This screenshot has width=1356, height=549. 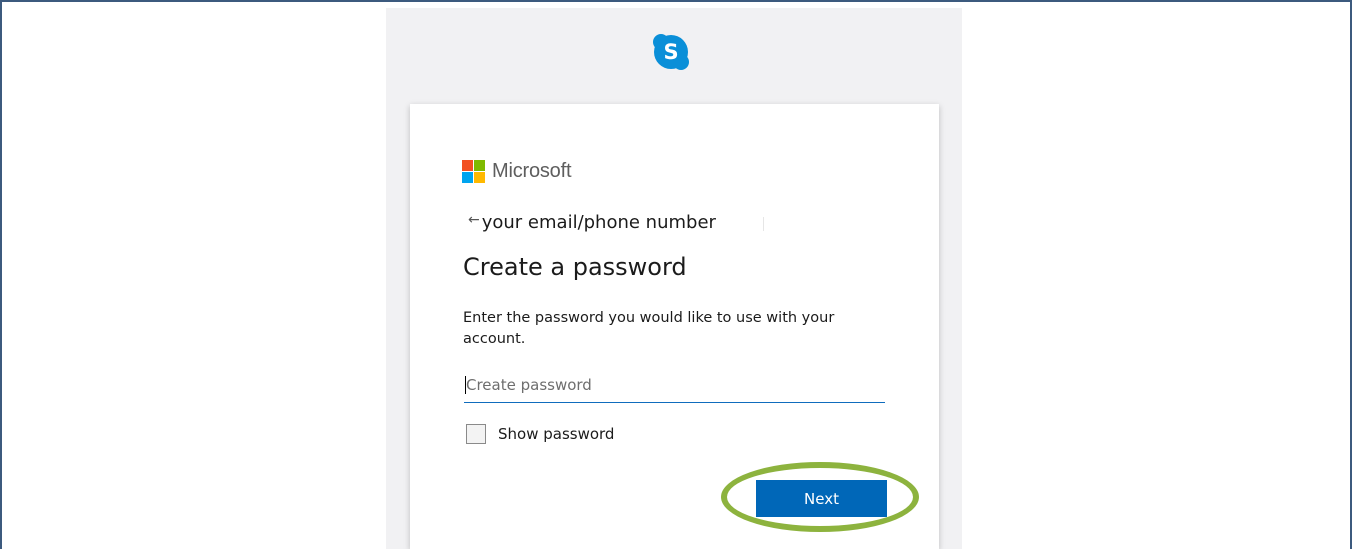 What do you see at coordinates (465, 385) in the screenshot?
I see `text-cursor` at bounding box center [465, 385].